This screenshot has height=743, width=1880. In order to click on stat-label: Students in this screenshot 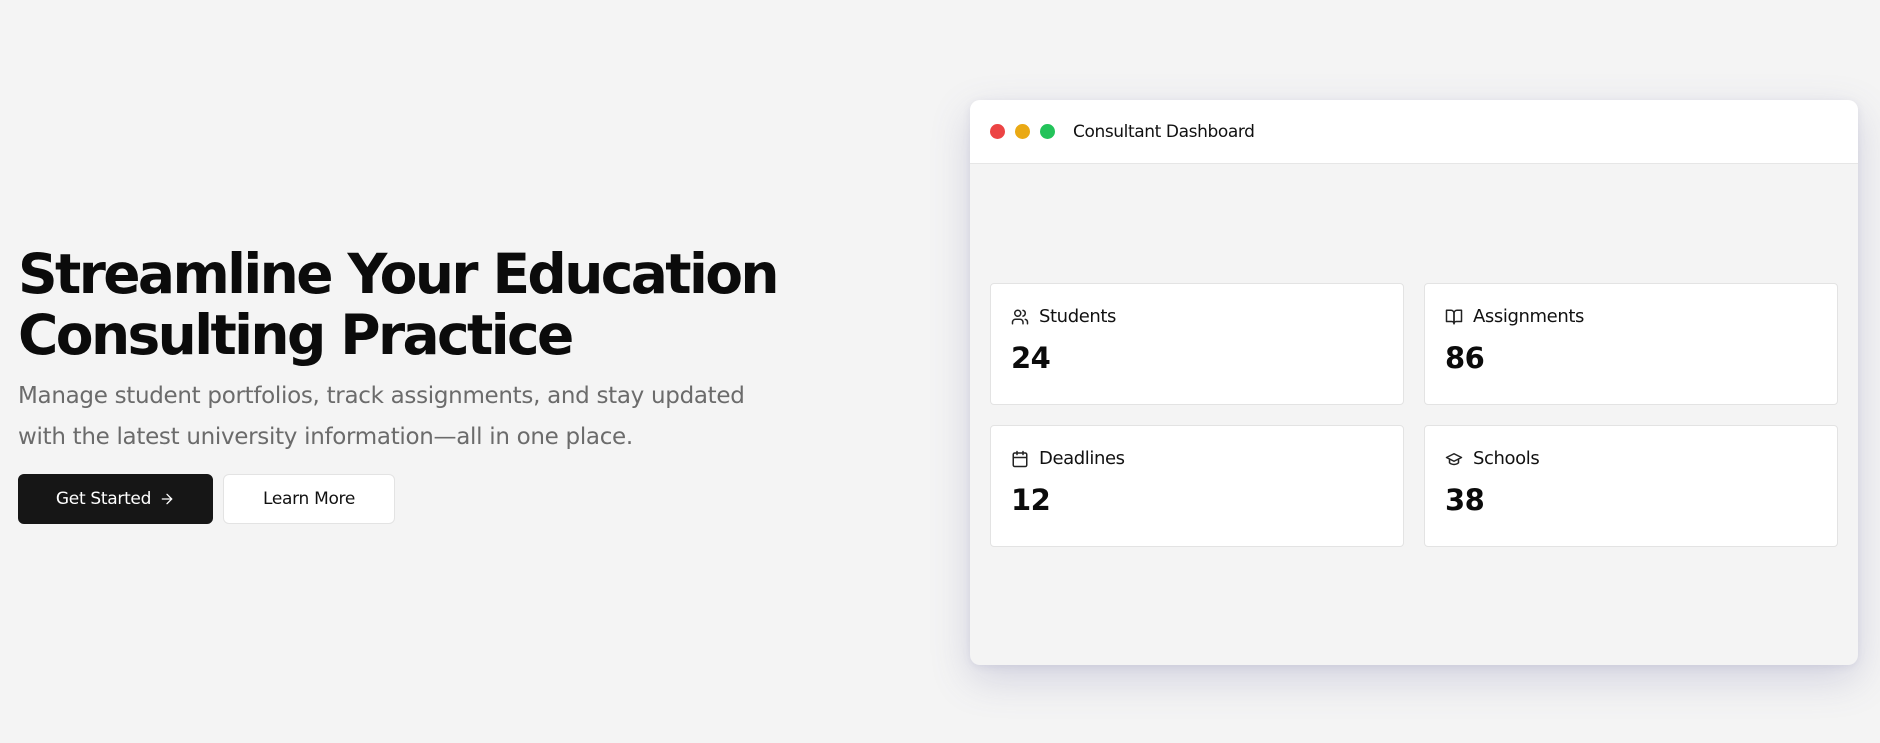, I will do `click(1078, 316)`.